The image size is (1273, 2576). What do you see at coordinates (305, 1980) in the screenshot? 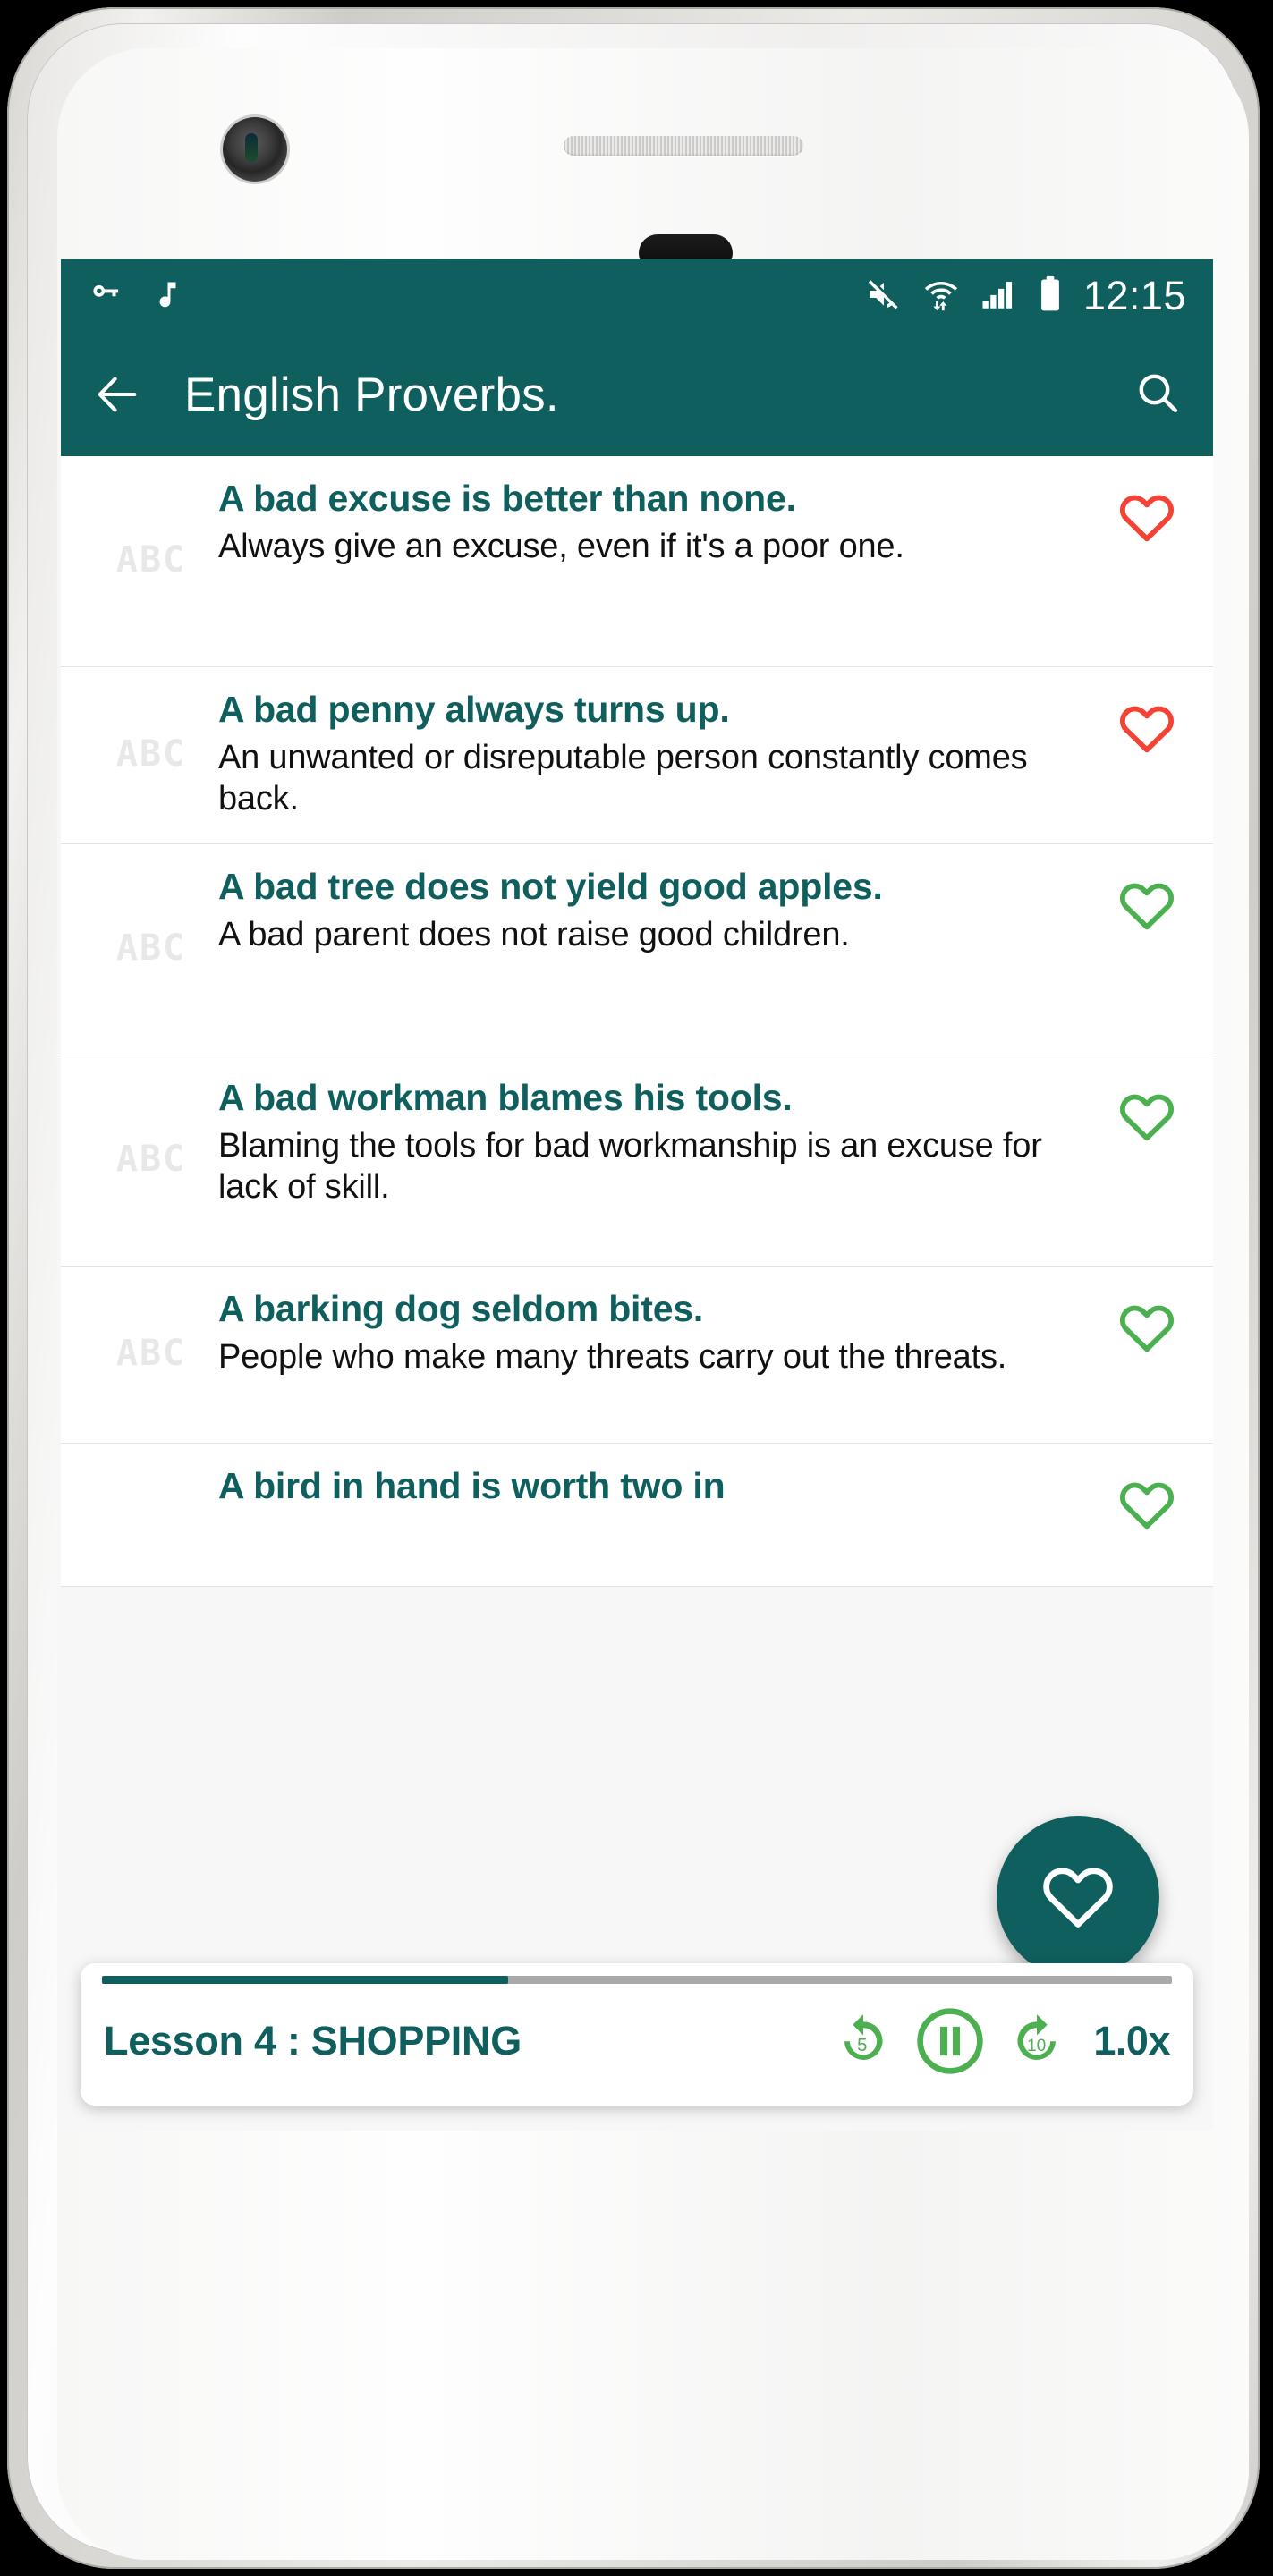
I see `playback-progress-fill` at bounding box center [305, 1980].